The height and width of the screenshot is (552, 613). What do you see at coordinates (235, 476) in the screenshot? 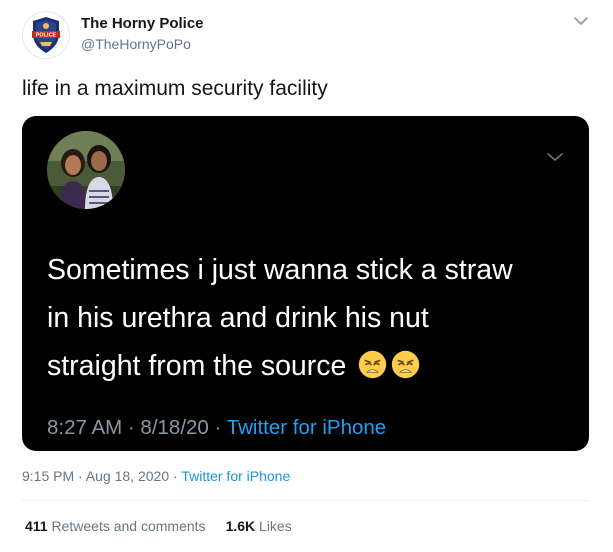
I see `source-link: Twitter for iPhone` at bounding box center [235, 476].